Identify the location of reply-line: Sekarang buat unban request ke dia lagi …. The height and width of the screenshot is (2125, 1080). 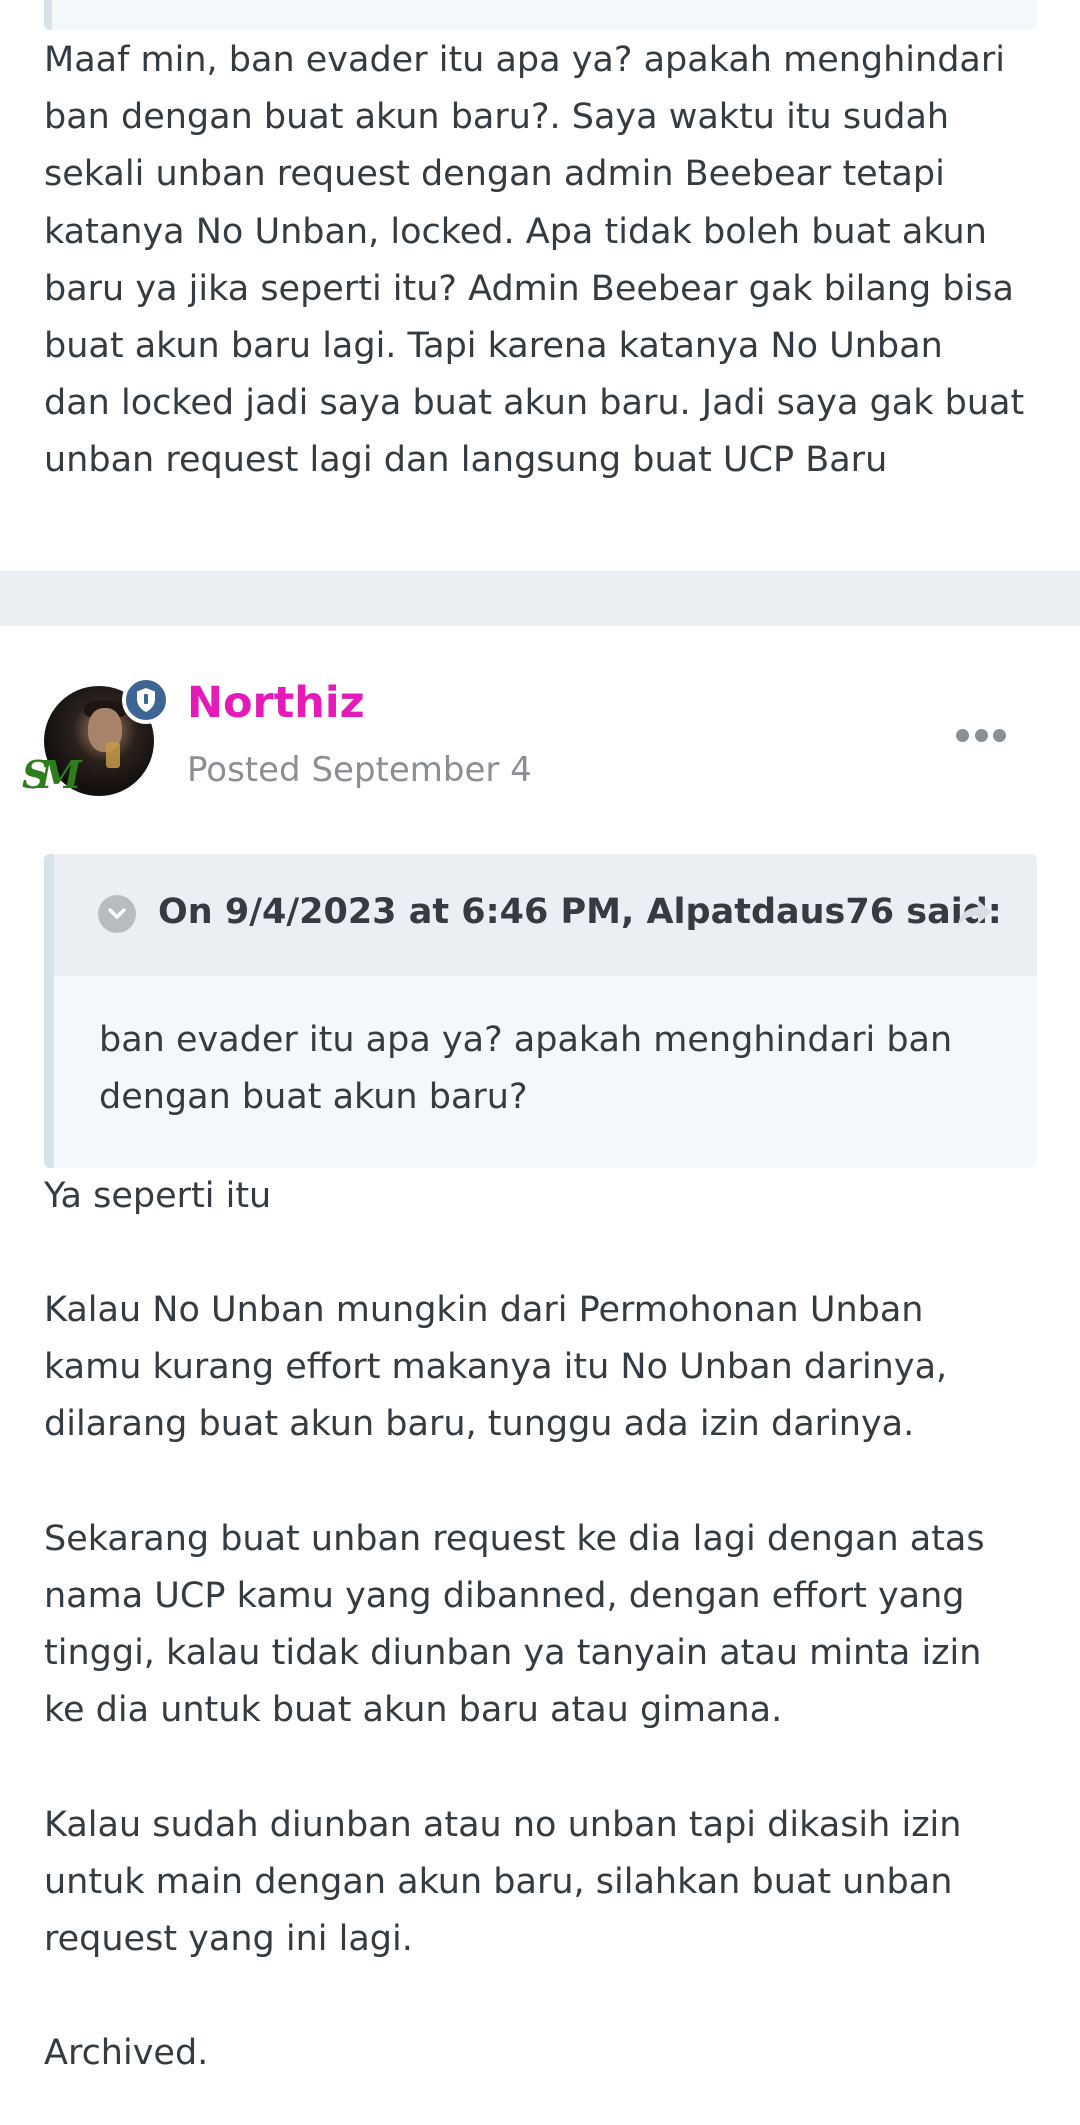
(514, 1539).